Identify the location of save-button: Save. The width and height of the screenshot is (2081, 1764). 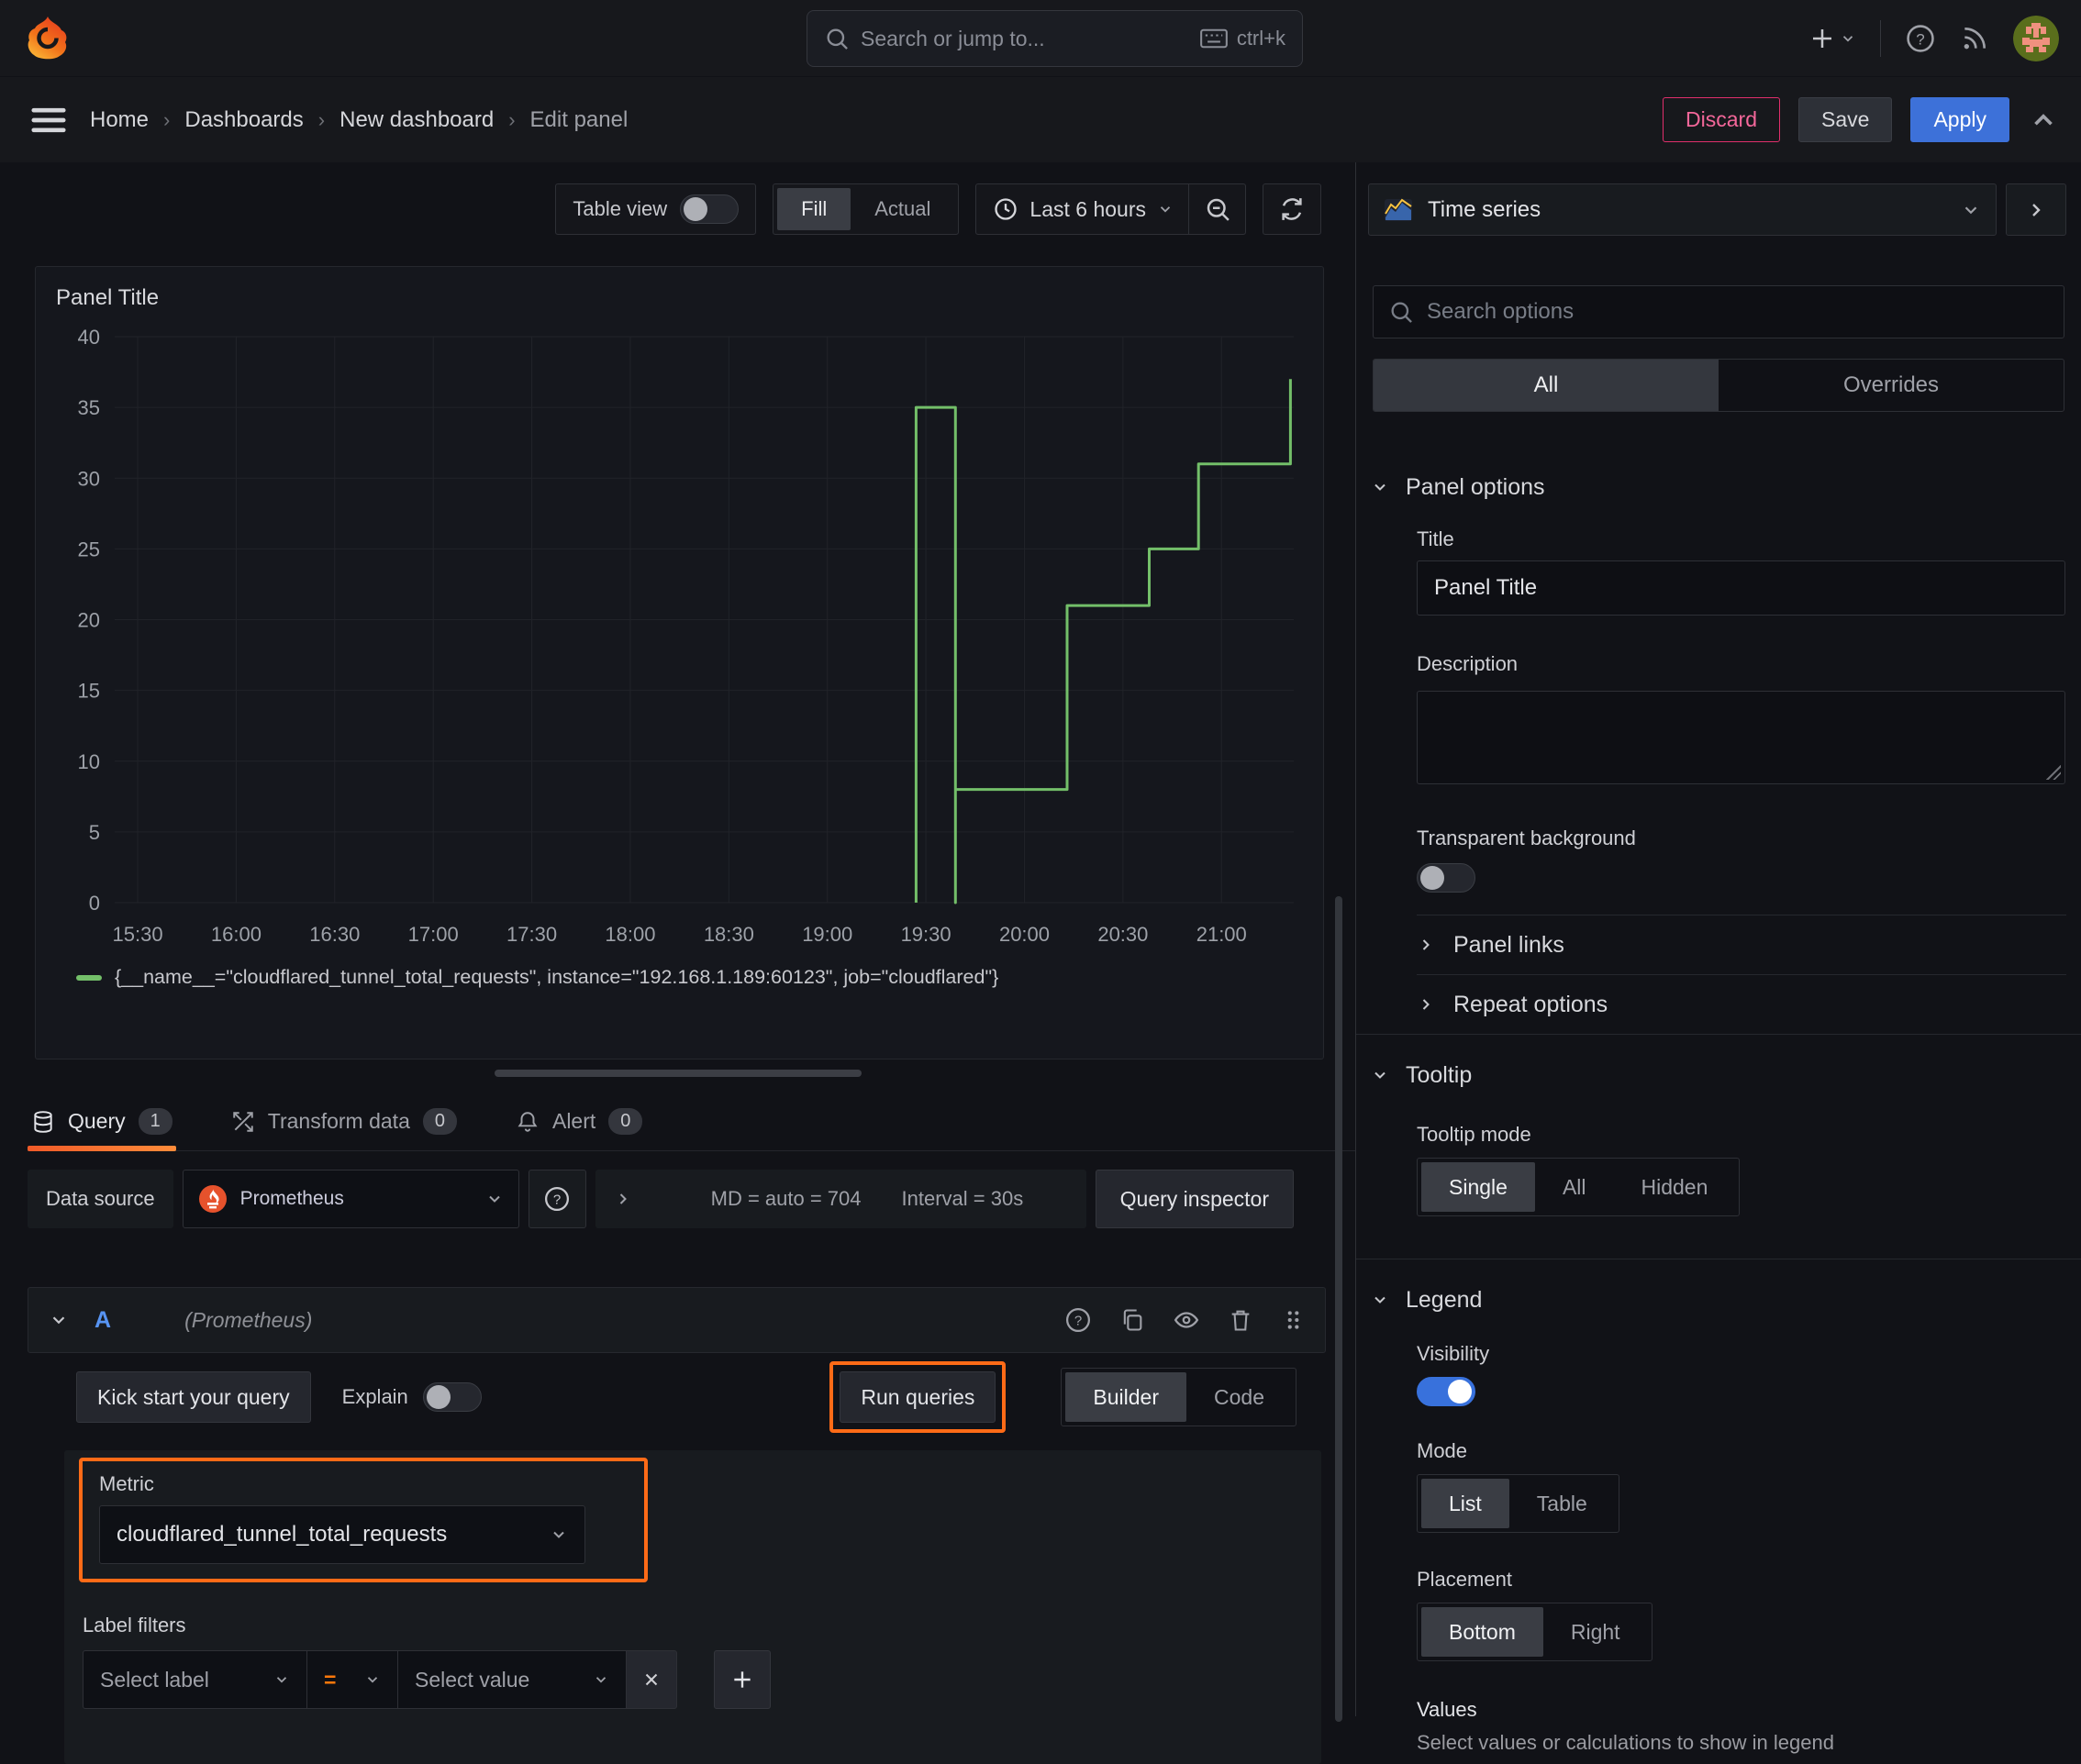
(1846, 119).